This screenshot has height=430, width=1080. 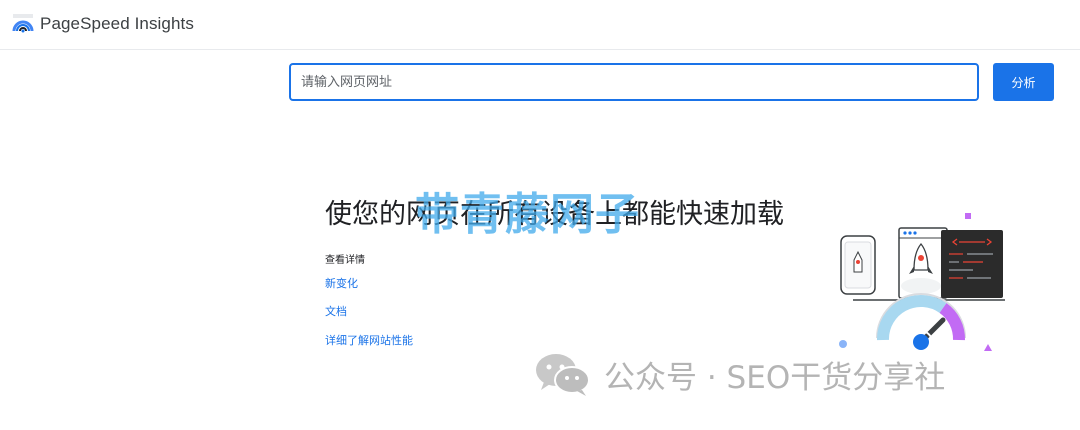 I want to click on speed-gauge-icon, so click(x=921, y=323).